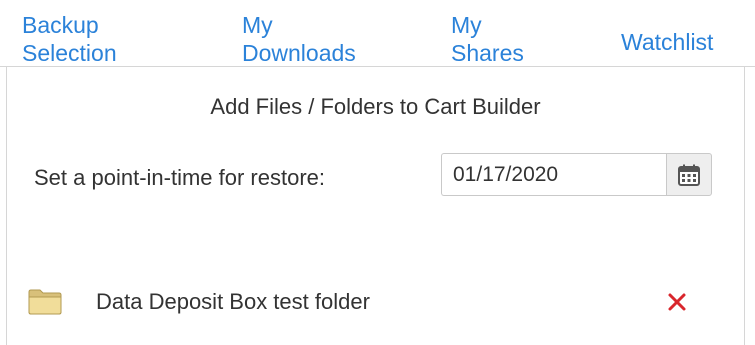  Describe the element at coordinates (69, 39) in the screenshot. I see `tab-backup-selection: Backup Selection` at that location.